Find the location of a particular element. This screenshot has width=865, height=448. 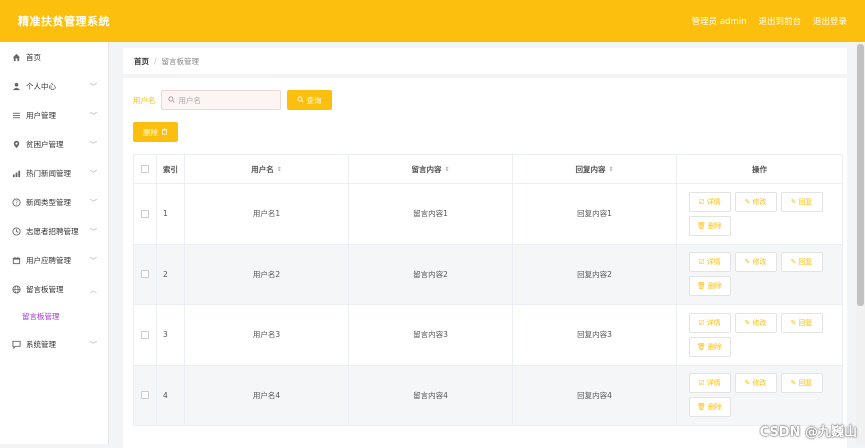

row-username: 用户名1 is located at coordinates (267, 214).